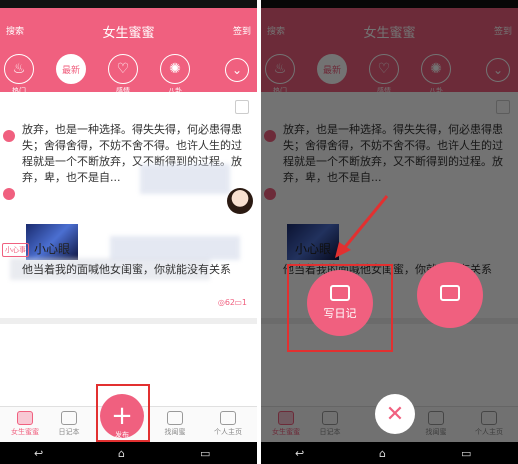 Image resolution: width=518 pixels, height=464 pixels. Describe the element at coordinates (226, 302) in the screenshot. I see `view-count: ◎62` at that location.